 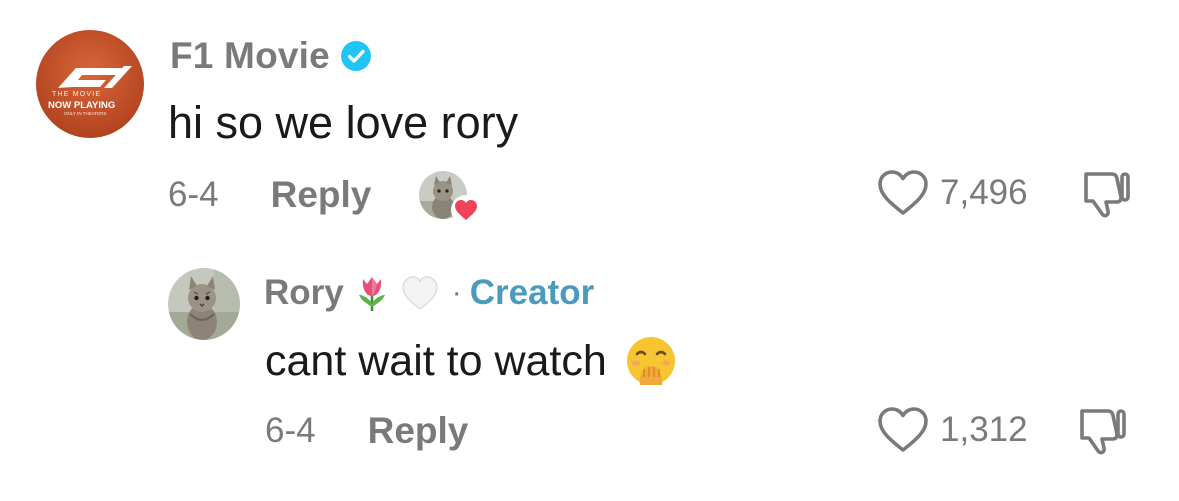 What do you see at coordinates (366, 431) in the screenshot?
I see `reply-meta: 6-4 Reply` at bounding box center [366, 431].